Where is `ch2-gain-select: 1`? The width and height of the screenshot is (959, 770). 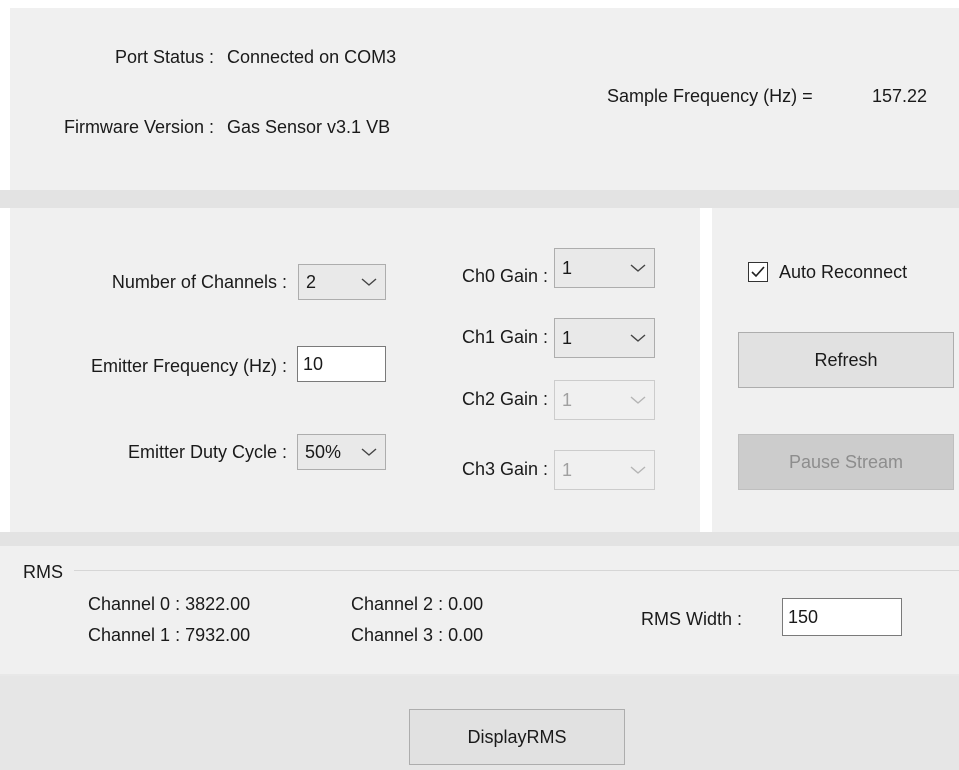 ch2-gain-select: 1 is located at coordinates (604, 400).